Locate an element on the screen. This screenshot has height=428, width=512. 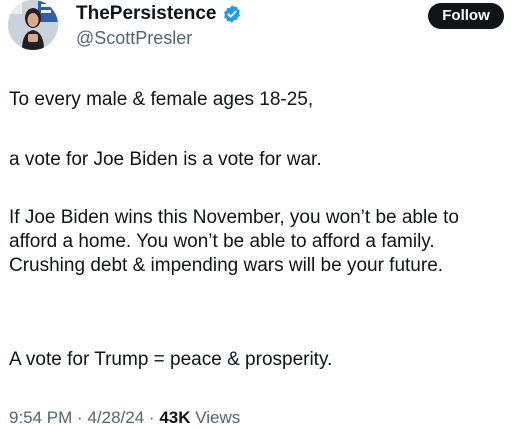
tweet-meta: 9:54 PM · 4/28/24 · 43K Views is located at coordinates (124, 418).